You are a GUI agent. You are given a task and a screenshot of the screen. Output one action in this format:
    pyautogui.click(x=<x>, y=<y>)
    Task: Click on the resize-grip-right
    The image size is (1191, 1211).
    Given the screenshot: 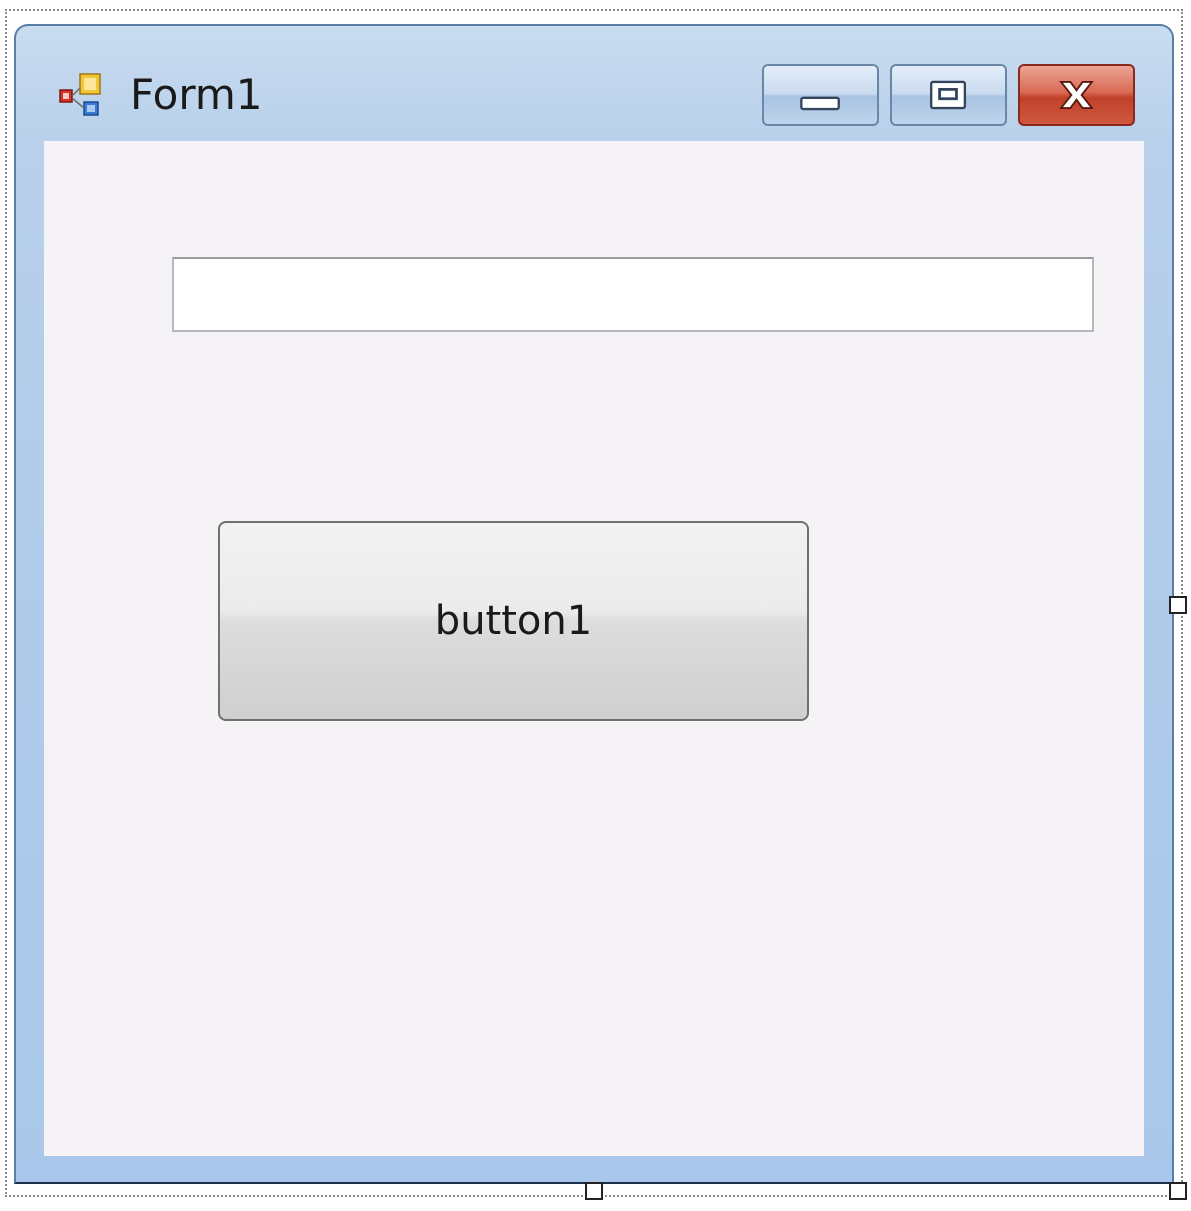 What is the action you would take?
    pyautogui.click(x=1178, y=605)
    